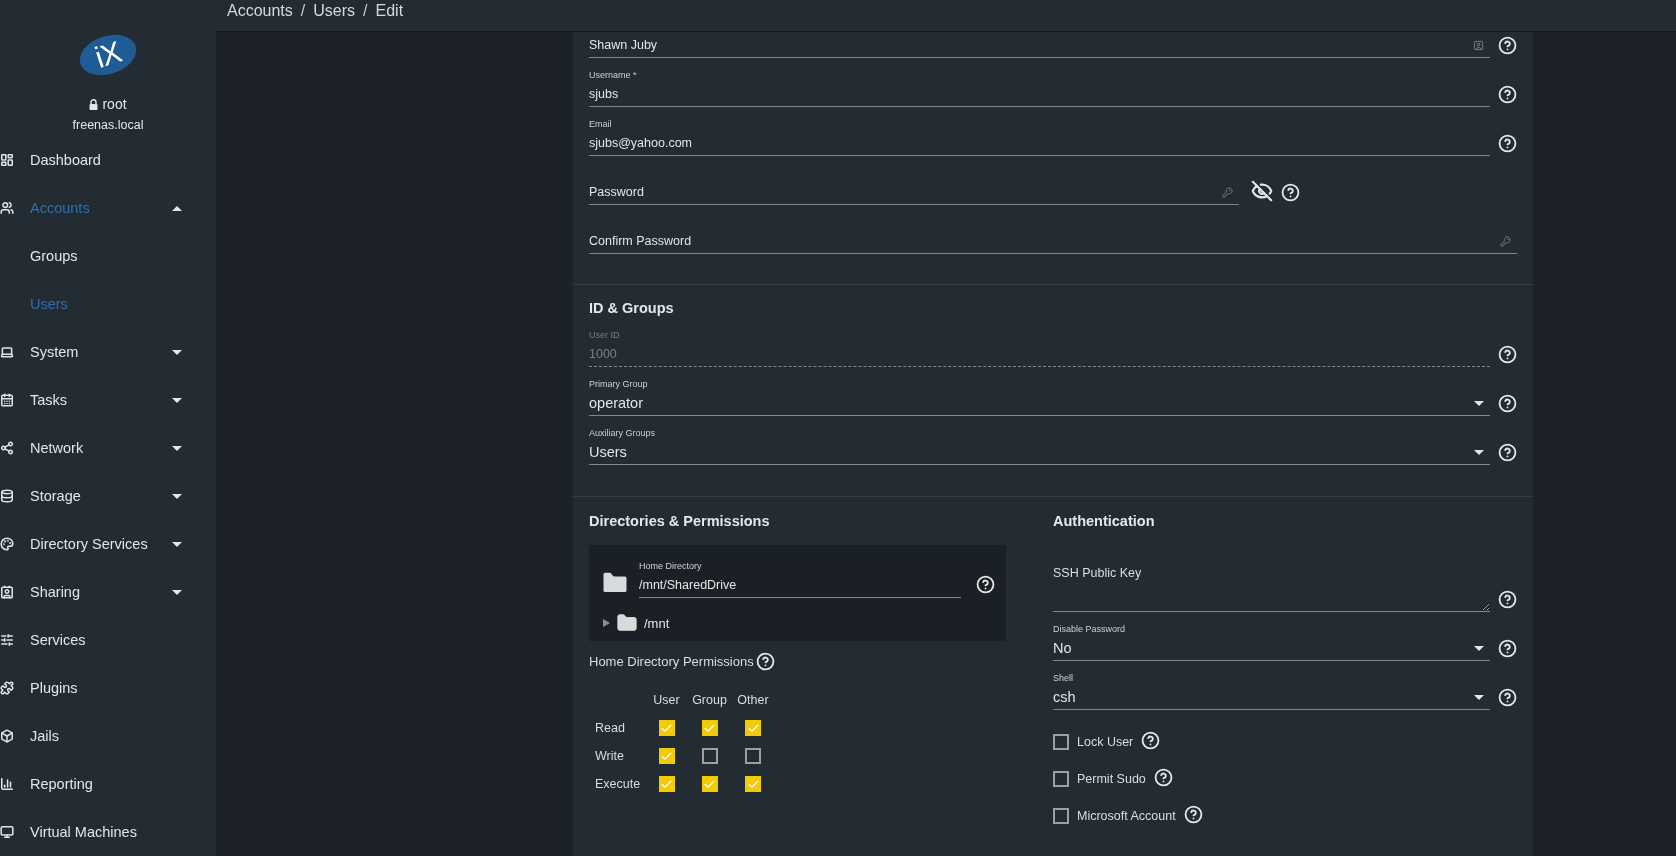 This screenshot has width=1676, height=856. What do you see at coordinates (7, 448) in the screenshot?
I see `network-icon` at bounding box center [7, 448].